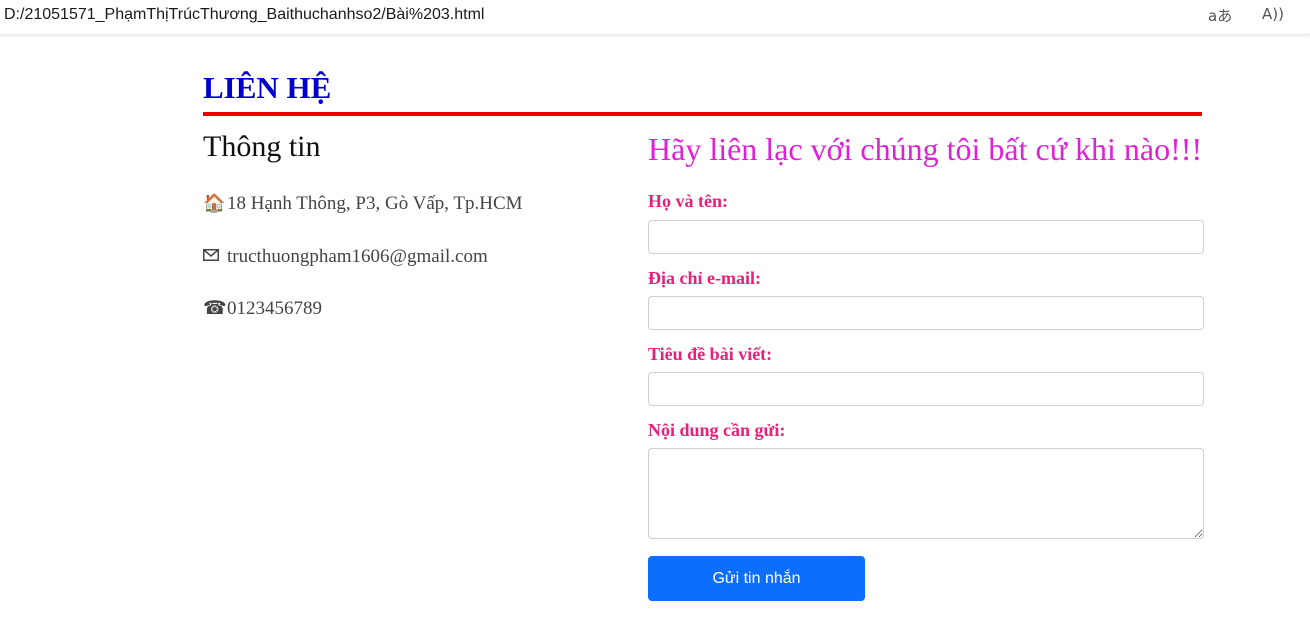 The height and width of the screenshot is (625, 1310). What do you see at coordinates (717, 430) in the screenshot?
I see `message-label: Nội dung cần gửi:` at bounding box center [717, 430].